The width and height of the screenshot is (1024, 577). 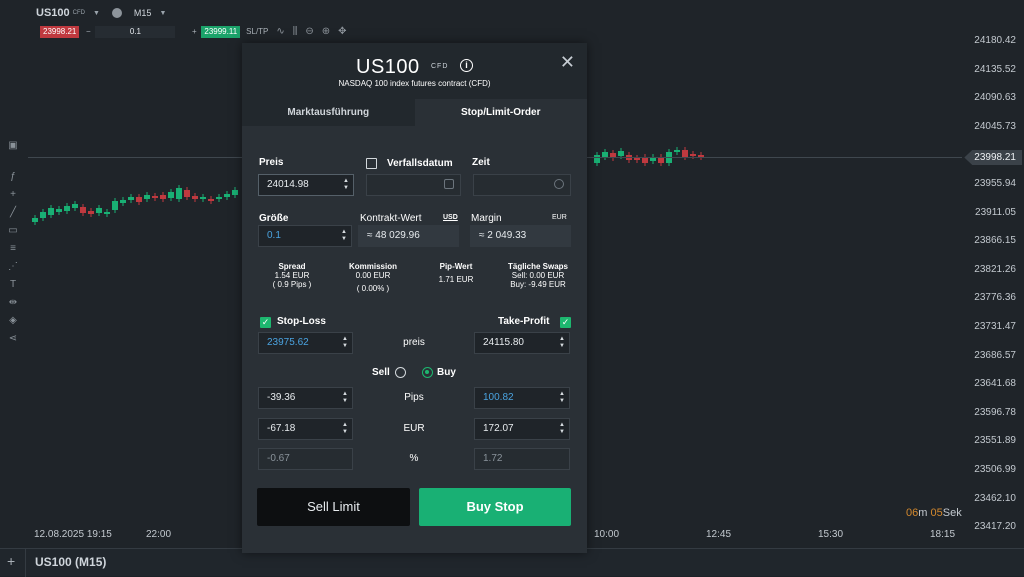 I want to click on percent-row-label: %, so click(x=414, y=458).